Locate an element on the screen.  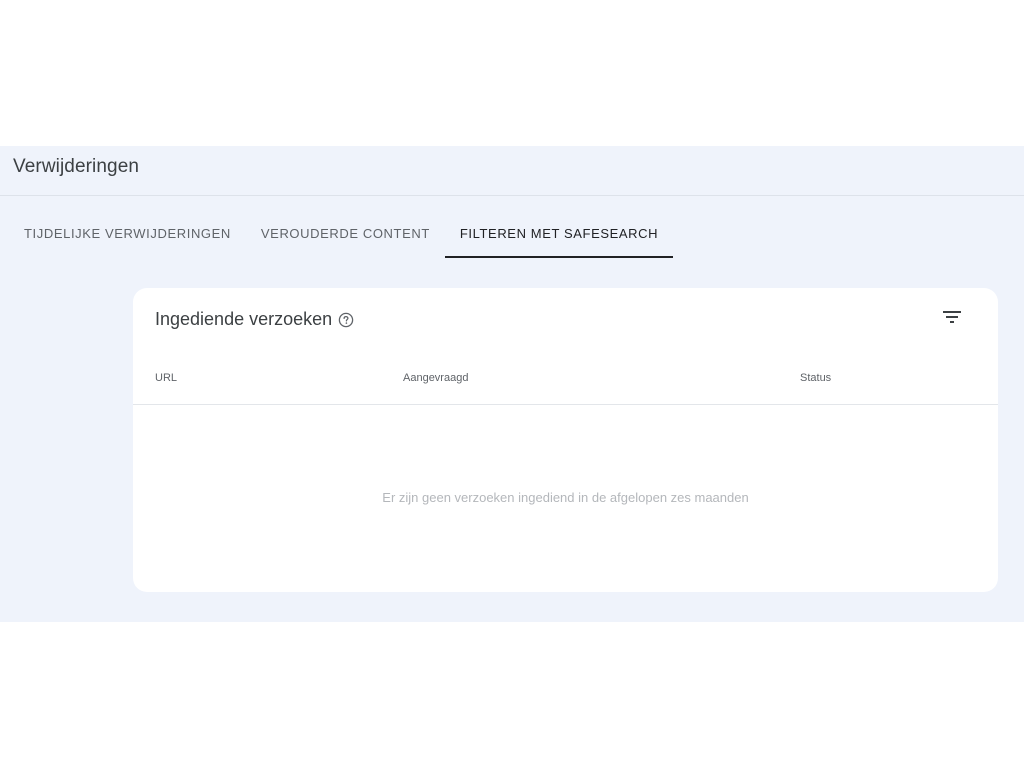
tab-safesearch-filtering: FILTEREN MET SAFESEARCH is located at coordinates (559, 233).